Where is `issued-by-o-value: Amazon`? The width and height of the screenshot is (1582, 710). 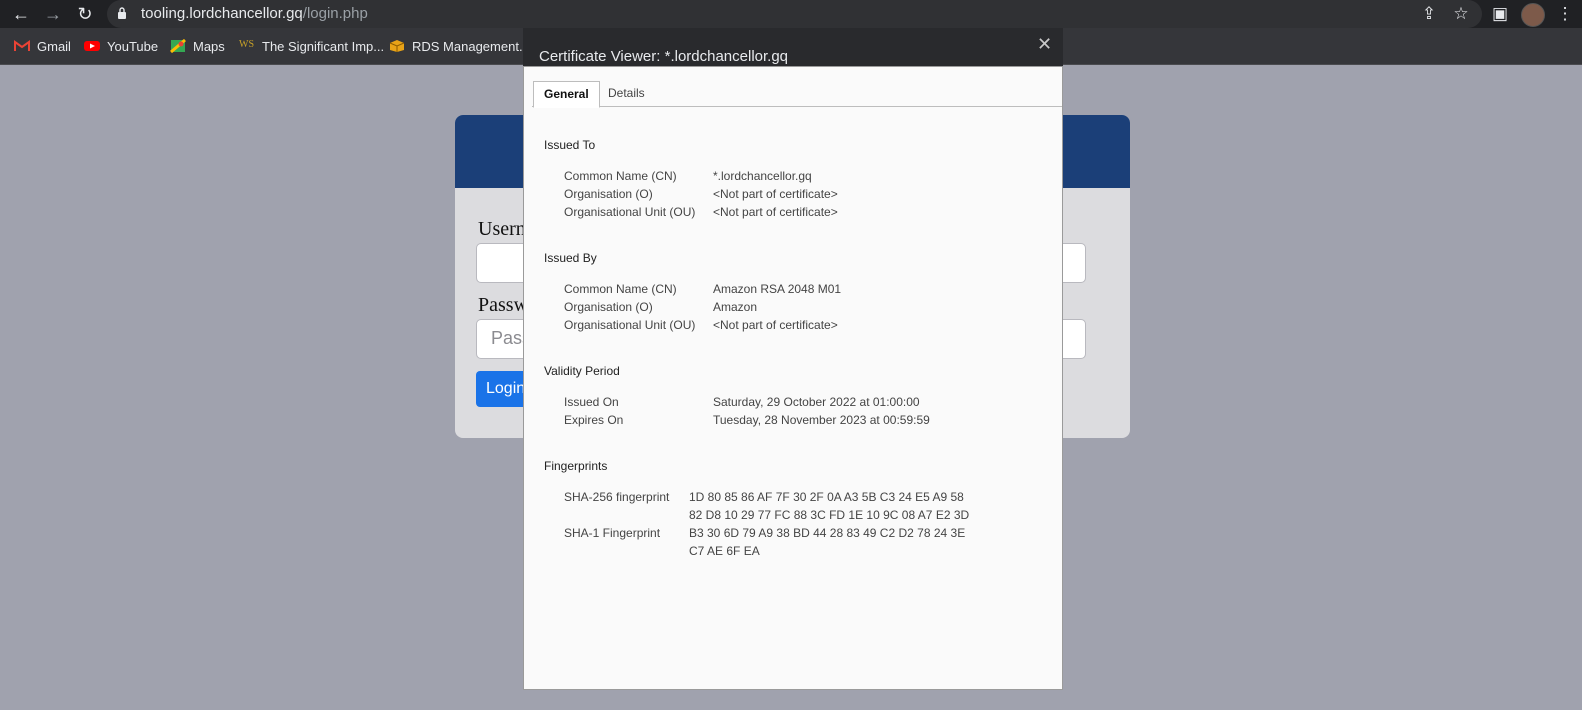 issued-by-o-value: Amazon is located at coordinates (735, 307).